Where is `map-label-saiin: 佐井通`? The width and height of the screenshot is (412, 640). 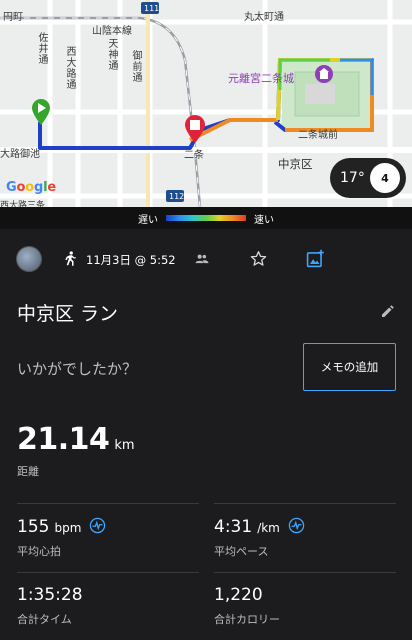 map-label-saiin: 佐井通 is located at coordinates (41, 48).